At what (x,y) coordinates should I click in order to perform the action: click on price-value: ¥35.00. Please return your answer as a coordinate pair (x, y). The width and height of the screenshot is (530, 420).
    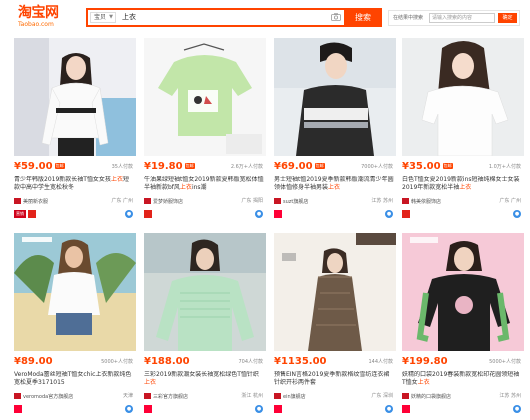
    Looking at the image, I should click on (421, 166).